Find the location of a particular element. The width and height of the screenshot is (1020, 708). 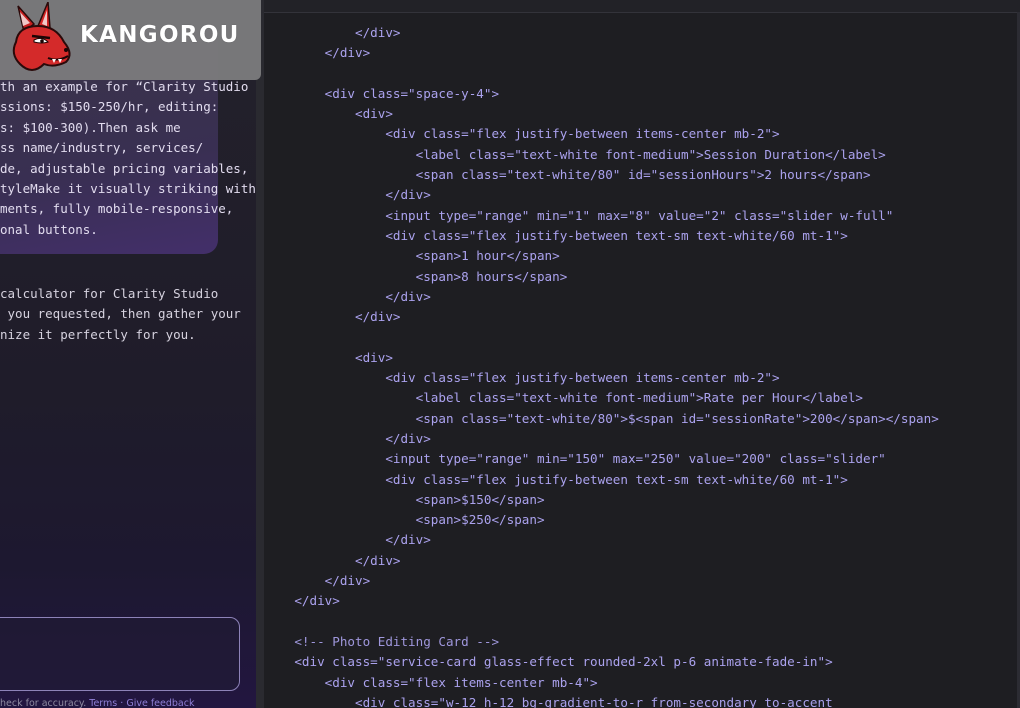

message-line: ments, fully mobile-responsive, is located at coordinates (117, 209).